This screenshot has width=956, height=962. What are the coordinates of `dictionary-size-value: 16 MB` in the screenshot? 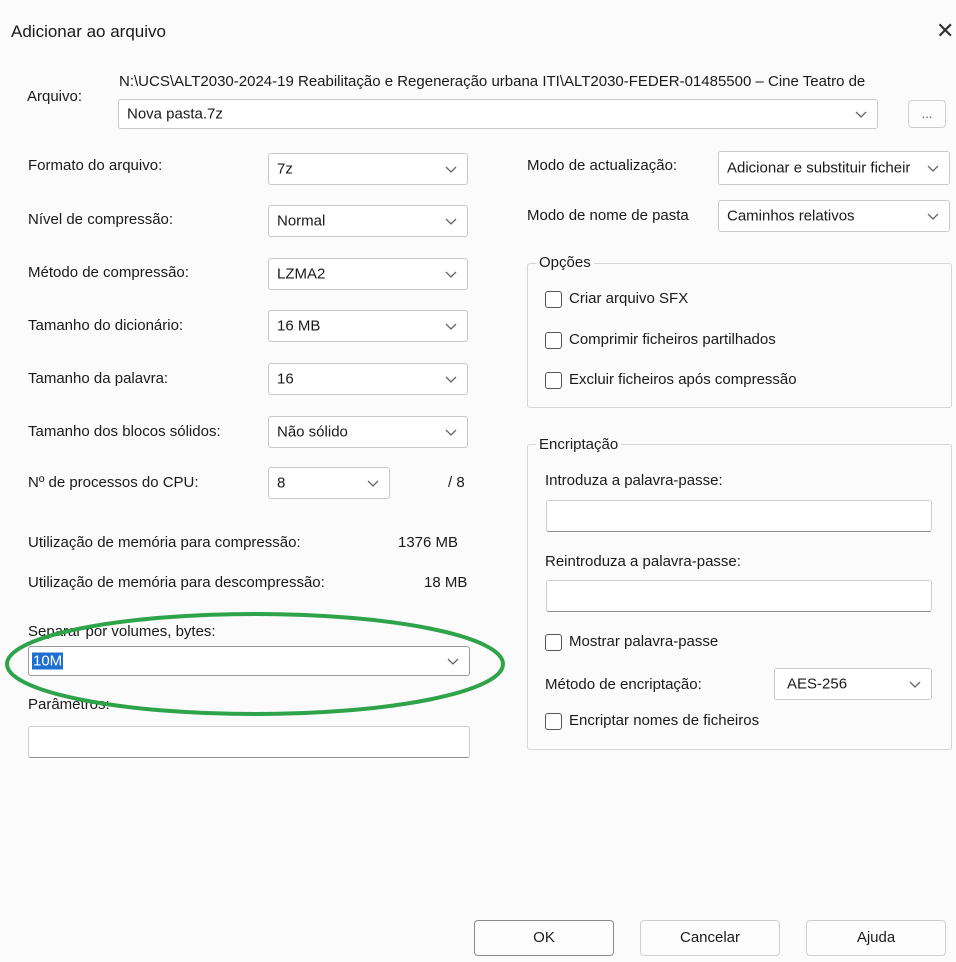 It's located at (299, 326).